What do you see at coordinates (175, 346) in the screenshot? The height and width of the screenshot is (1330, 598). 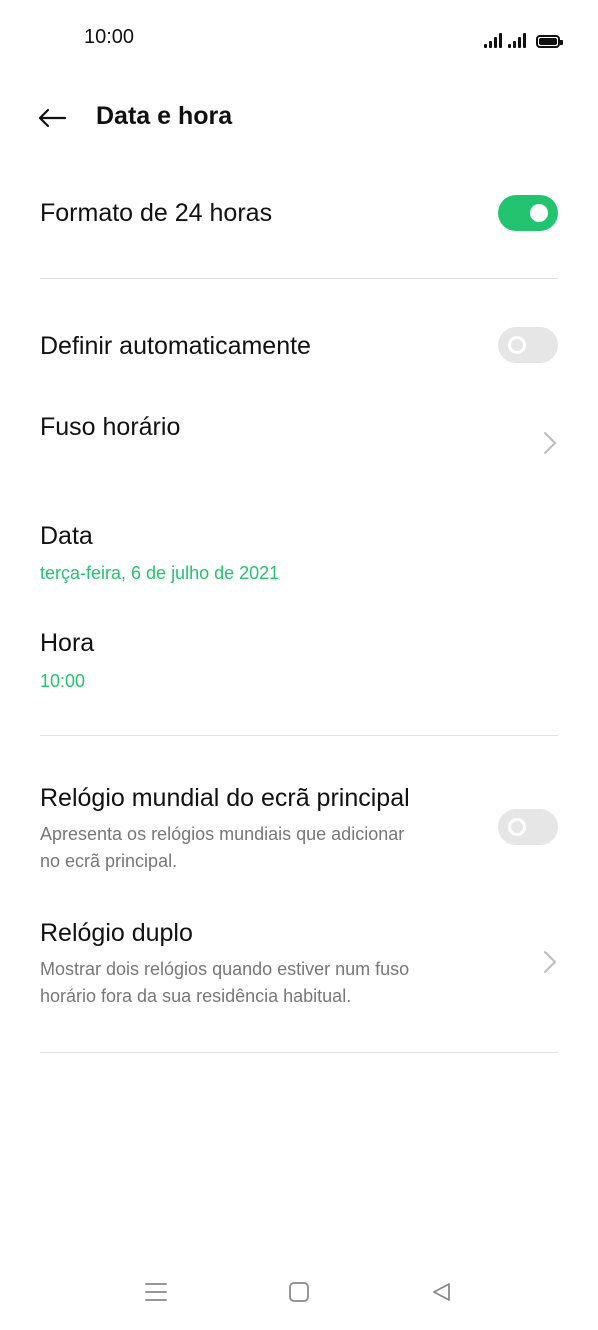 I see `auto-set-label: Definir automaticamente` at bounding box center [175, 346].